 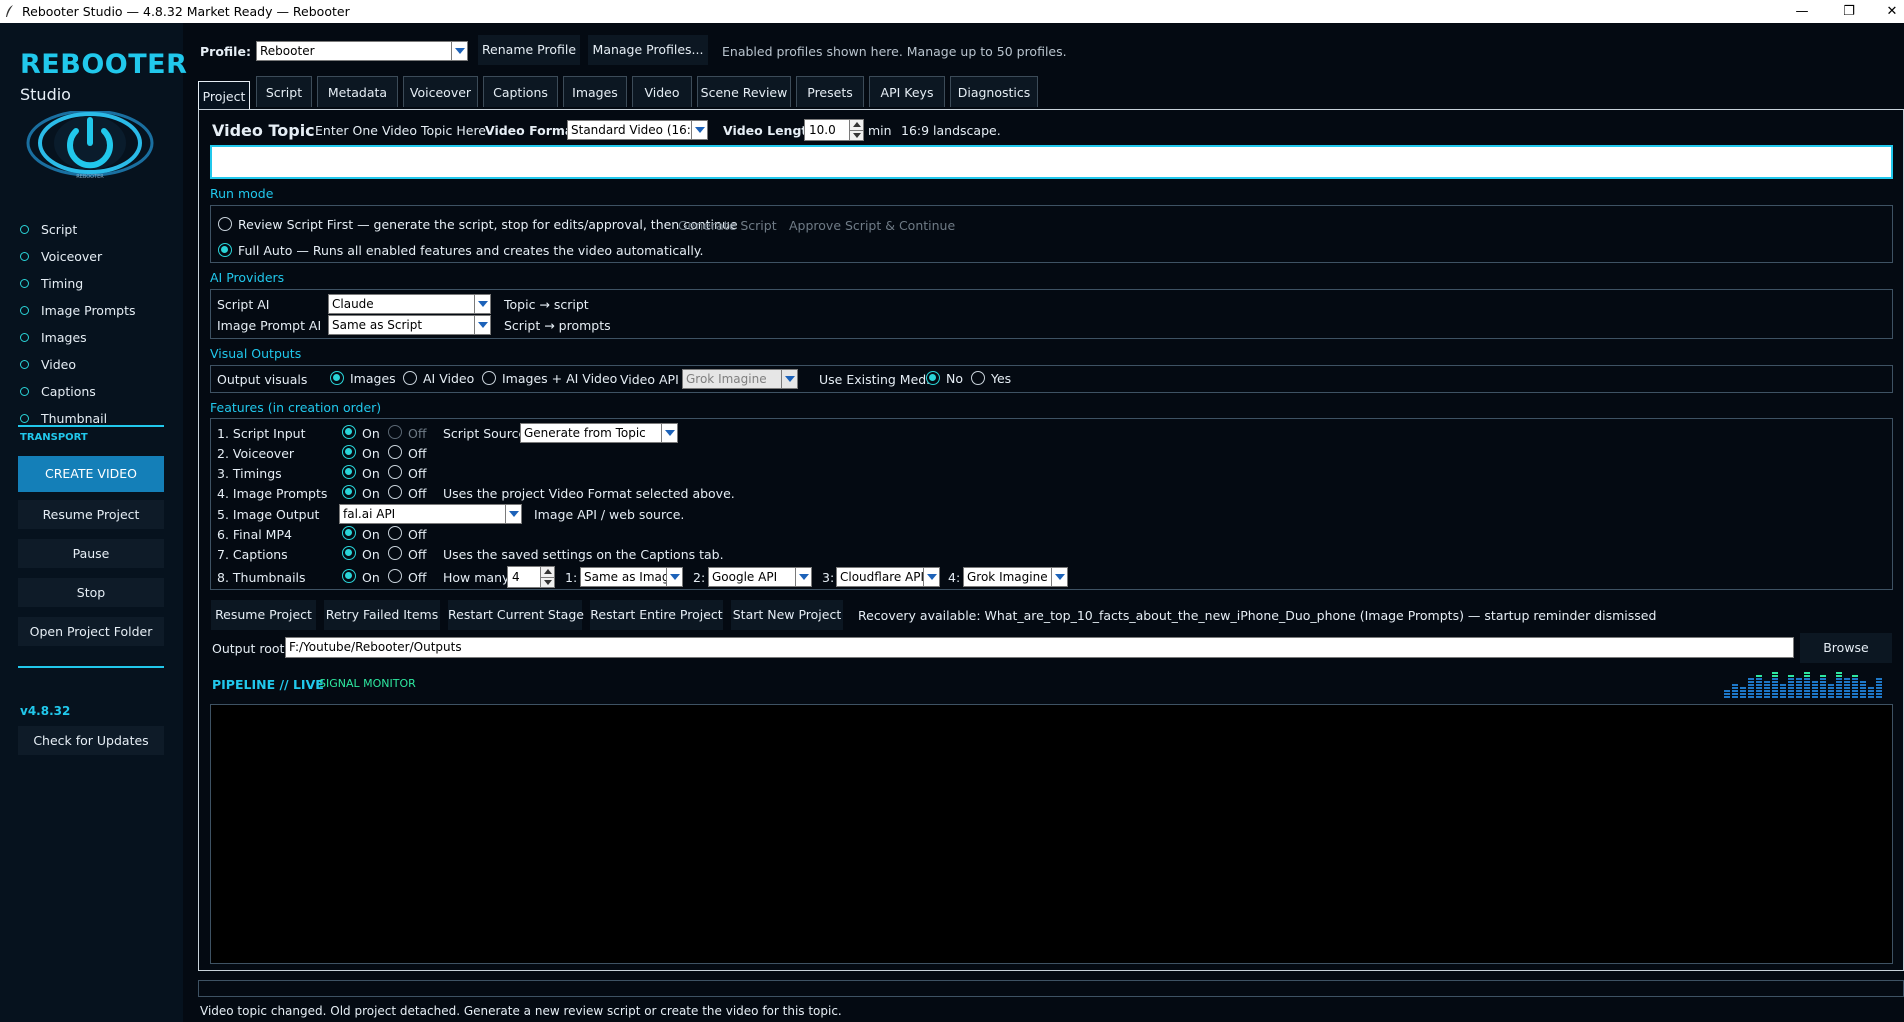 I want to click on tab-captions: Captions, so click(x=520, y=91).